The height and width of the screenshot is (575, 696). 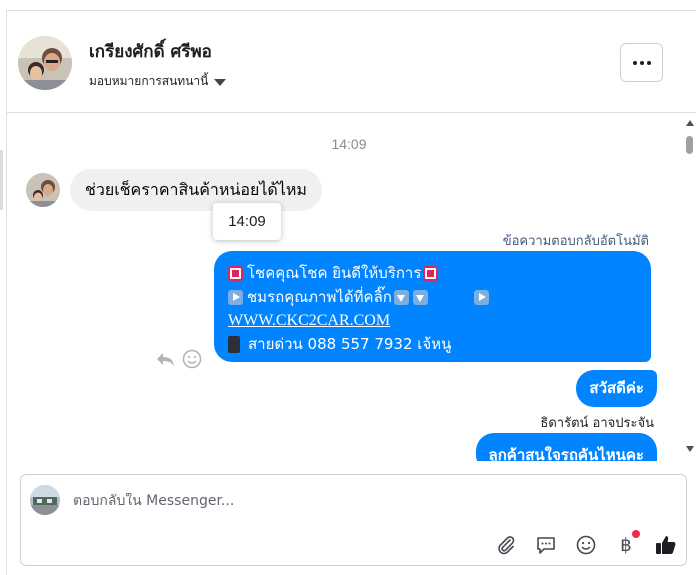 What do you see at coordinates (353, 501) in the screenshot?
I see `reply-input` at bounding box center [353, 501].